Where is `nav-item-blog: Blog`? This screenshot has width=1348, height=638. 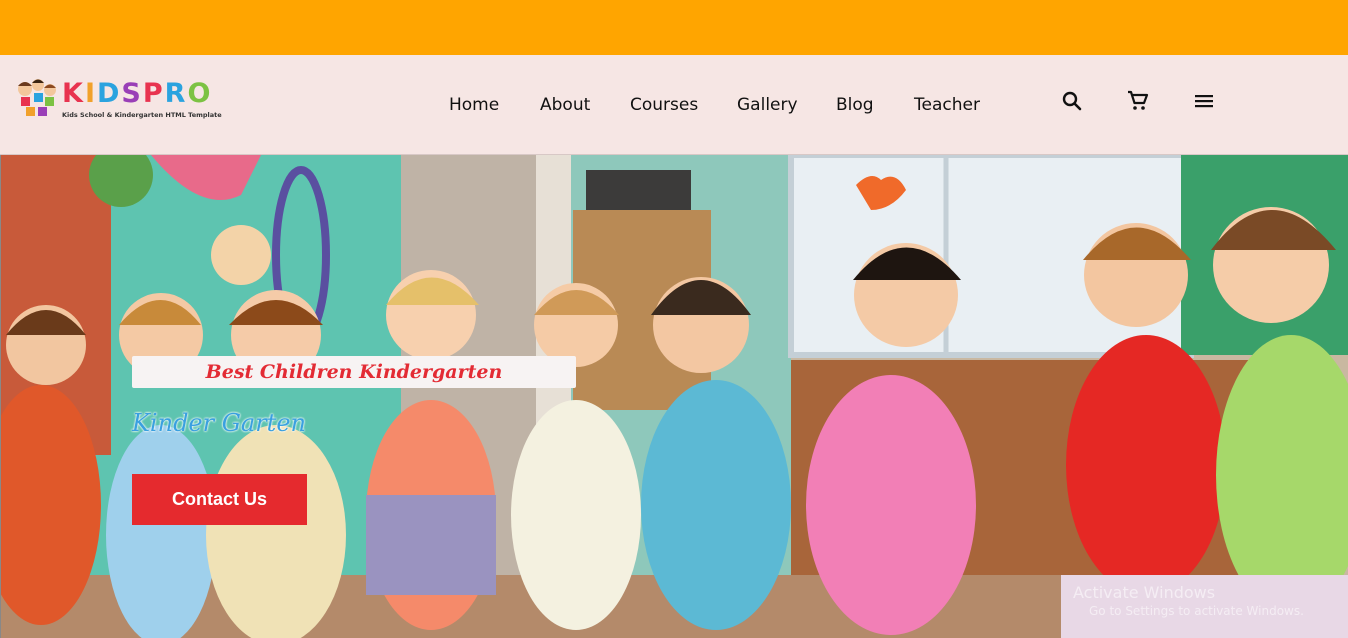
nav-item-blog: Blog is located at coordinates (855, 105).